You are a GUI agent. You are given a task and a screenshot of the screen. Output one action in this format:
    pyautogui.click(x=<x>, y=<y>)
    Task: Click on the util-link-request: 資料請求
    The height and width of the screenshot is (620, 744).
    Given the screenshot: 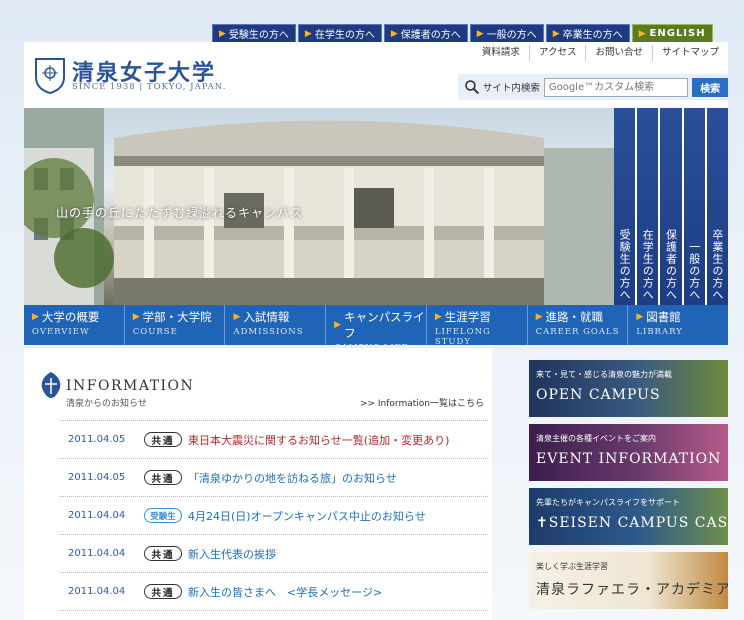 What is the action you would take?
    pyautogui.click(x=501, y=53)
    